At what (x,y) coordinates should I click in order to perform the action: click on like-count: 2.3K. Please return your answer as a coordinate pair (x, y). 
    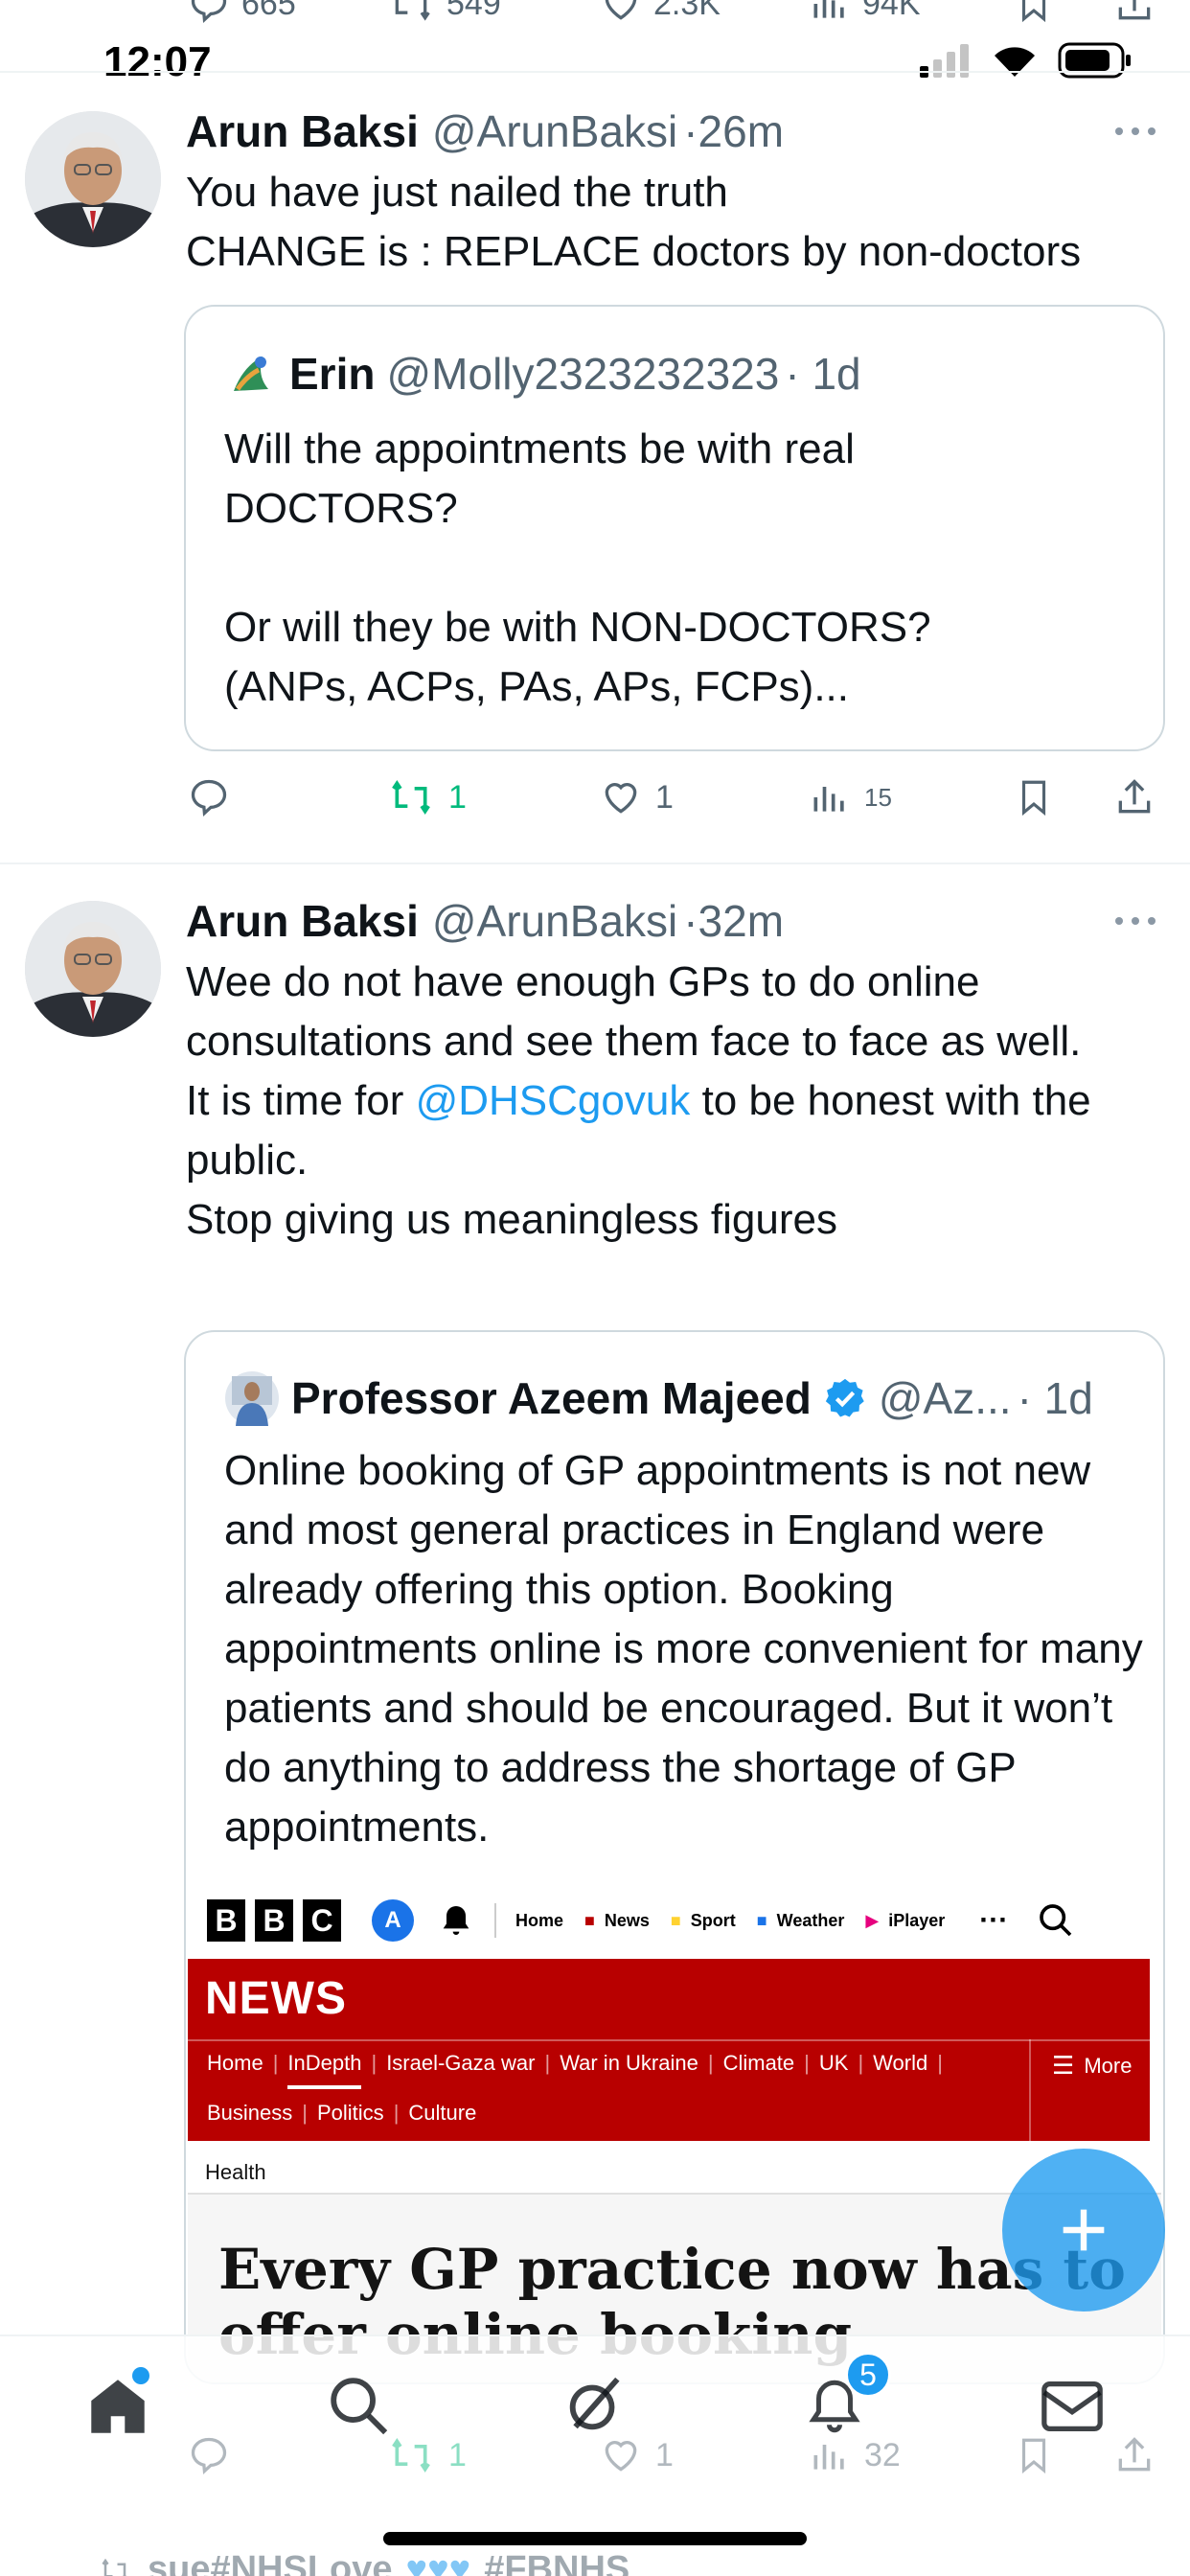
    Looking at the image, I should click on (687, 11).